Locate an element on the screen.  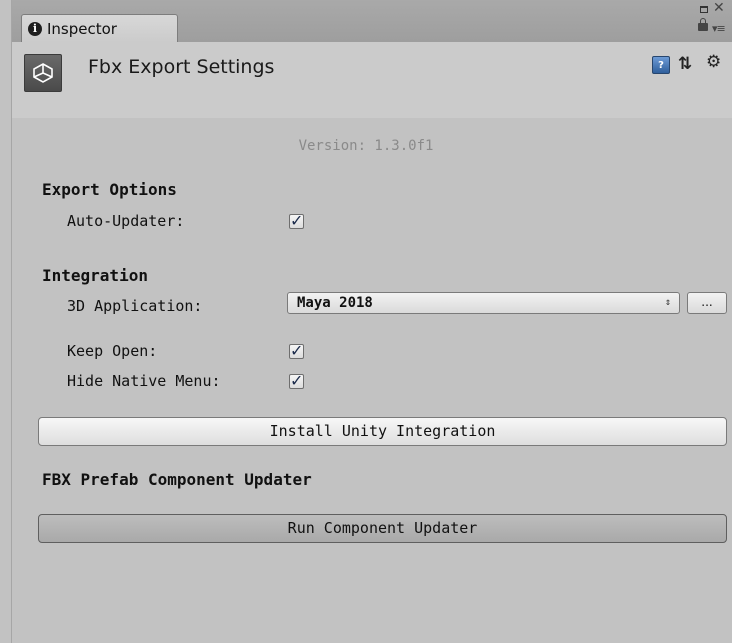
prefab-updater-title: FBX Prefab Component Updater is located at coordinates (177, 479).